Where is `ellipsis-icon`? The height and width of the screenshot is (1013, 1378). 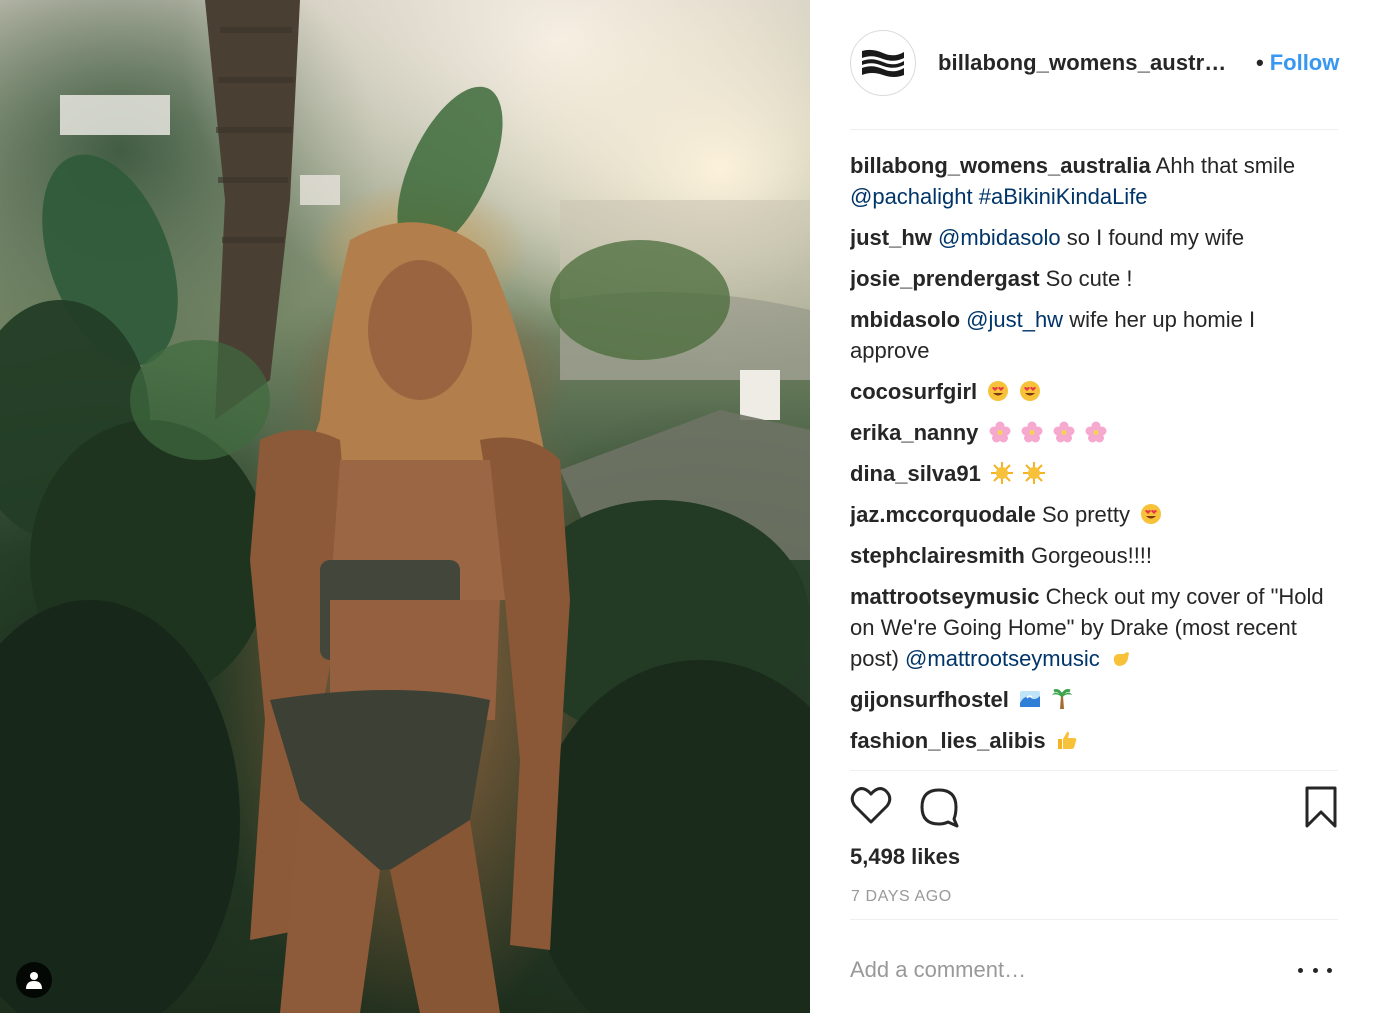 ellipsis-icon is located at coordinates (1300, 970).